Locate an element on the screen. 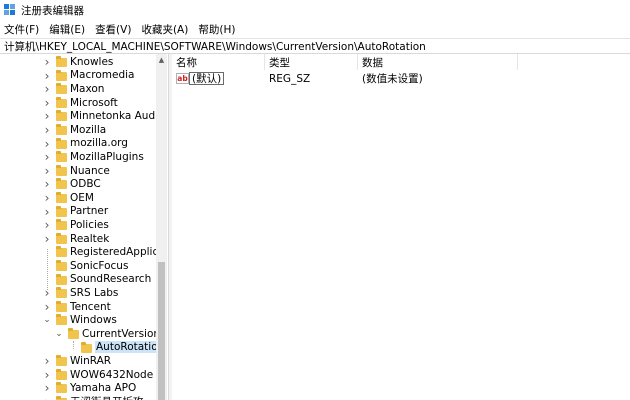  tree-item: SoundResearch is located at coordinates (78, 280).